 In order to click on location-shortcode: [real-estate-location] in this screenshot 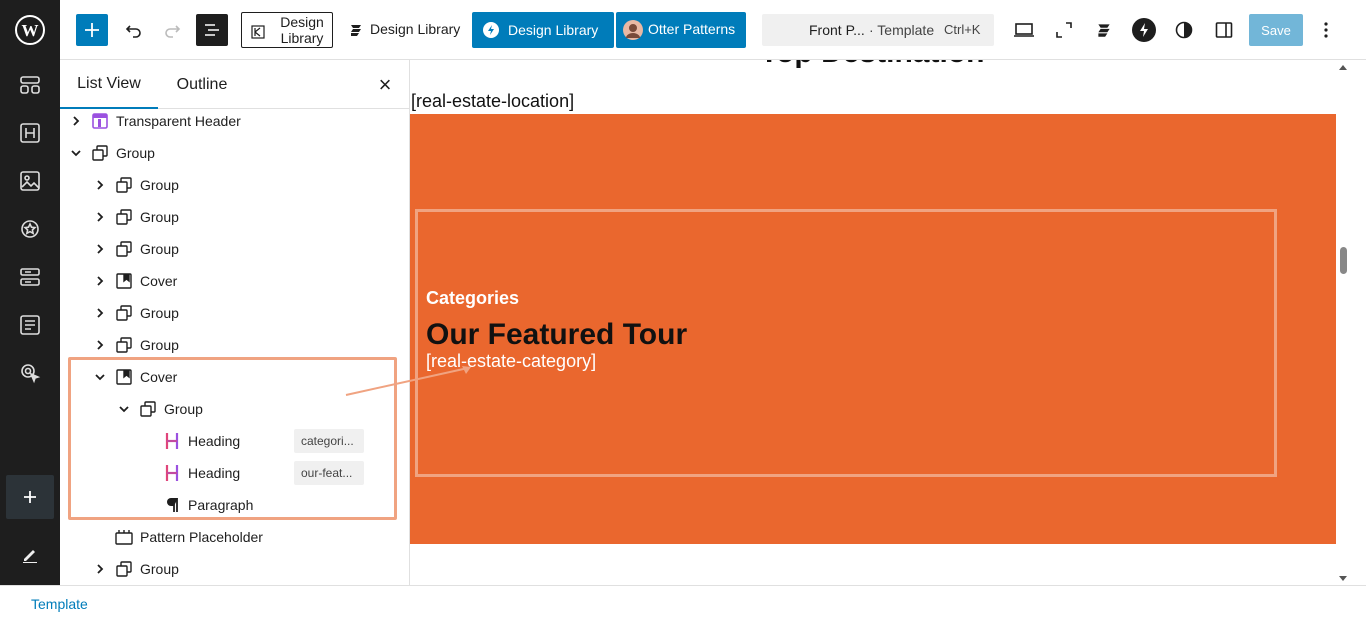, I will do `click(492, 101)`.